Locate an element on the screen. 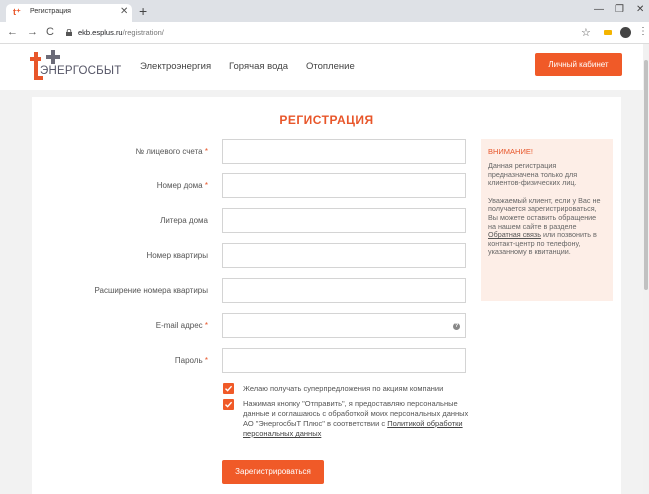  offers-checkbox is located at coordinates (228, 388).